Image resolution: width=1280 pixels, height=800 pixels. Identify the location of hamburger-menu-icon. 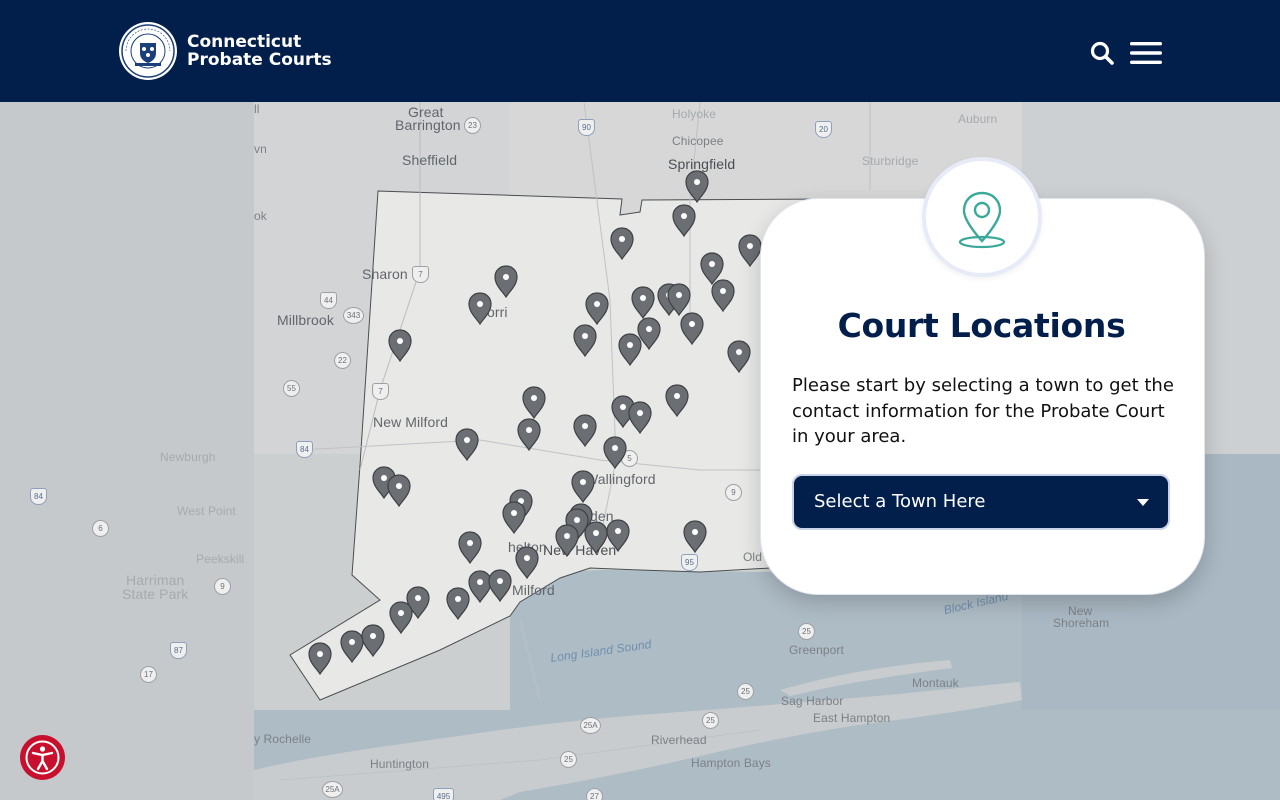
(1146, 53).